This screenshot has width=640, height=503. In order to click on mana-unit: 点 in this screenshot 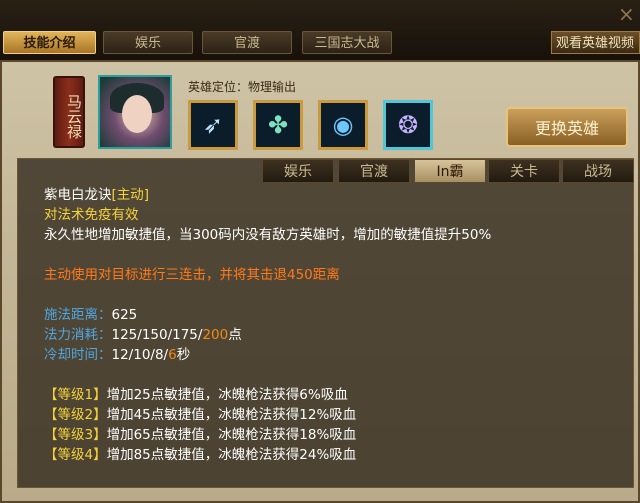, I will do `click(235, 335)`.